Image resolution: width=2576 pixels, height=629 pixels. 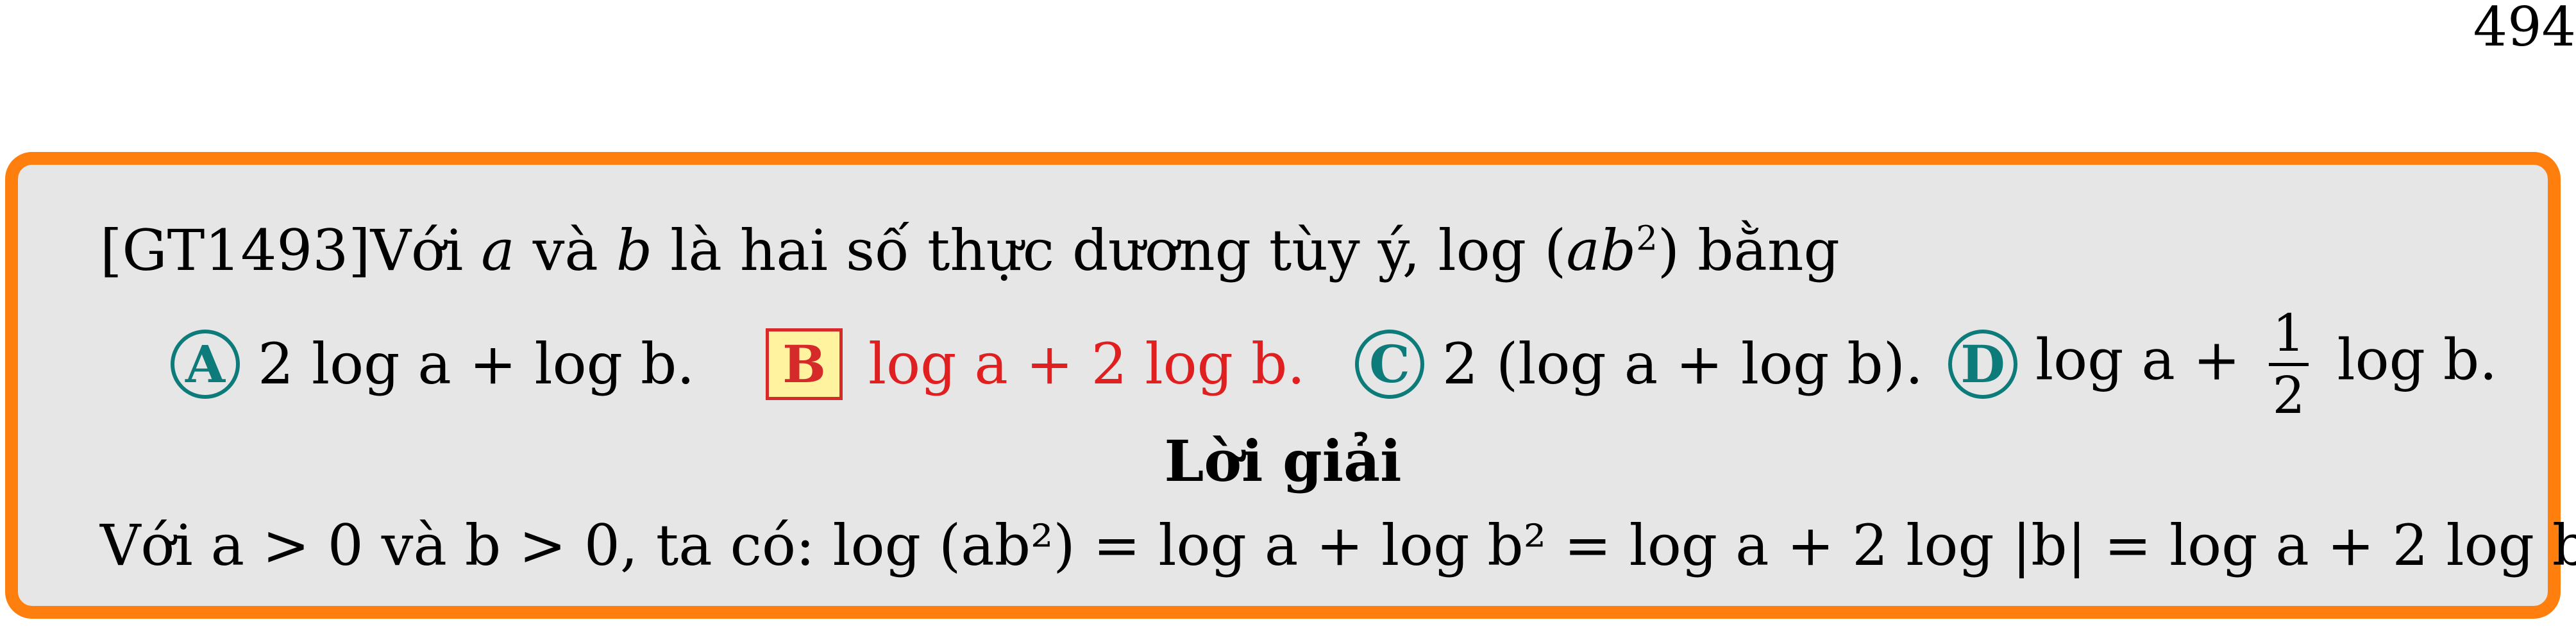 What do you see at coordinates (2266, 366) in the screenshot?
I see `option-d-text: log a + 12 log b.` at bounding box center [2266, 366].